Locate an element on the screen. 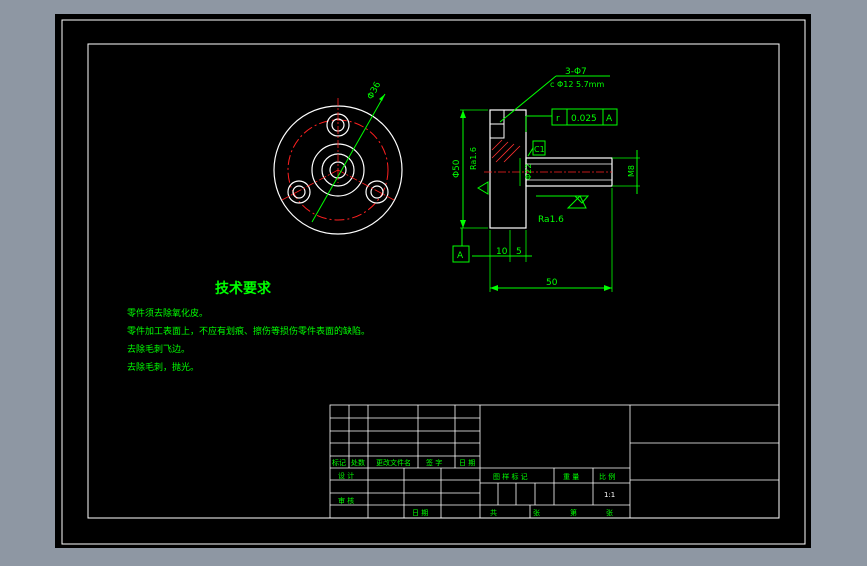 This screenshot has width=867, height=566. label-total: 共 is located at coordinates (493, 512).